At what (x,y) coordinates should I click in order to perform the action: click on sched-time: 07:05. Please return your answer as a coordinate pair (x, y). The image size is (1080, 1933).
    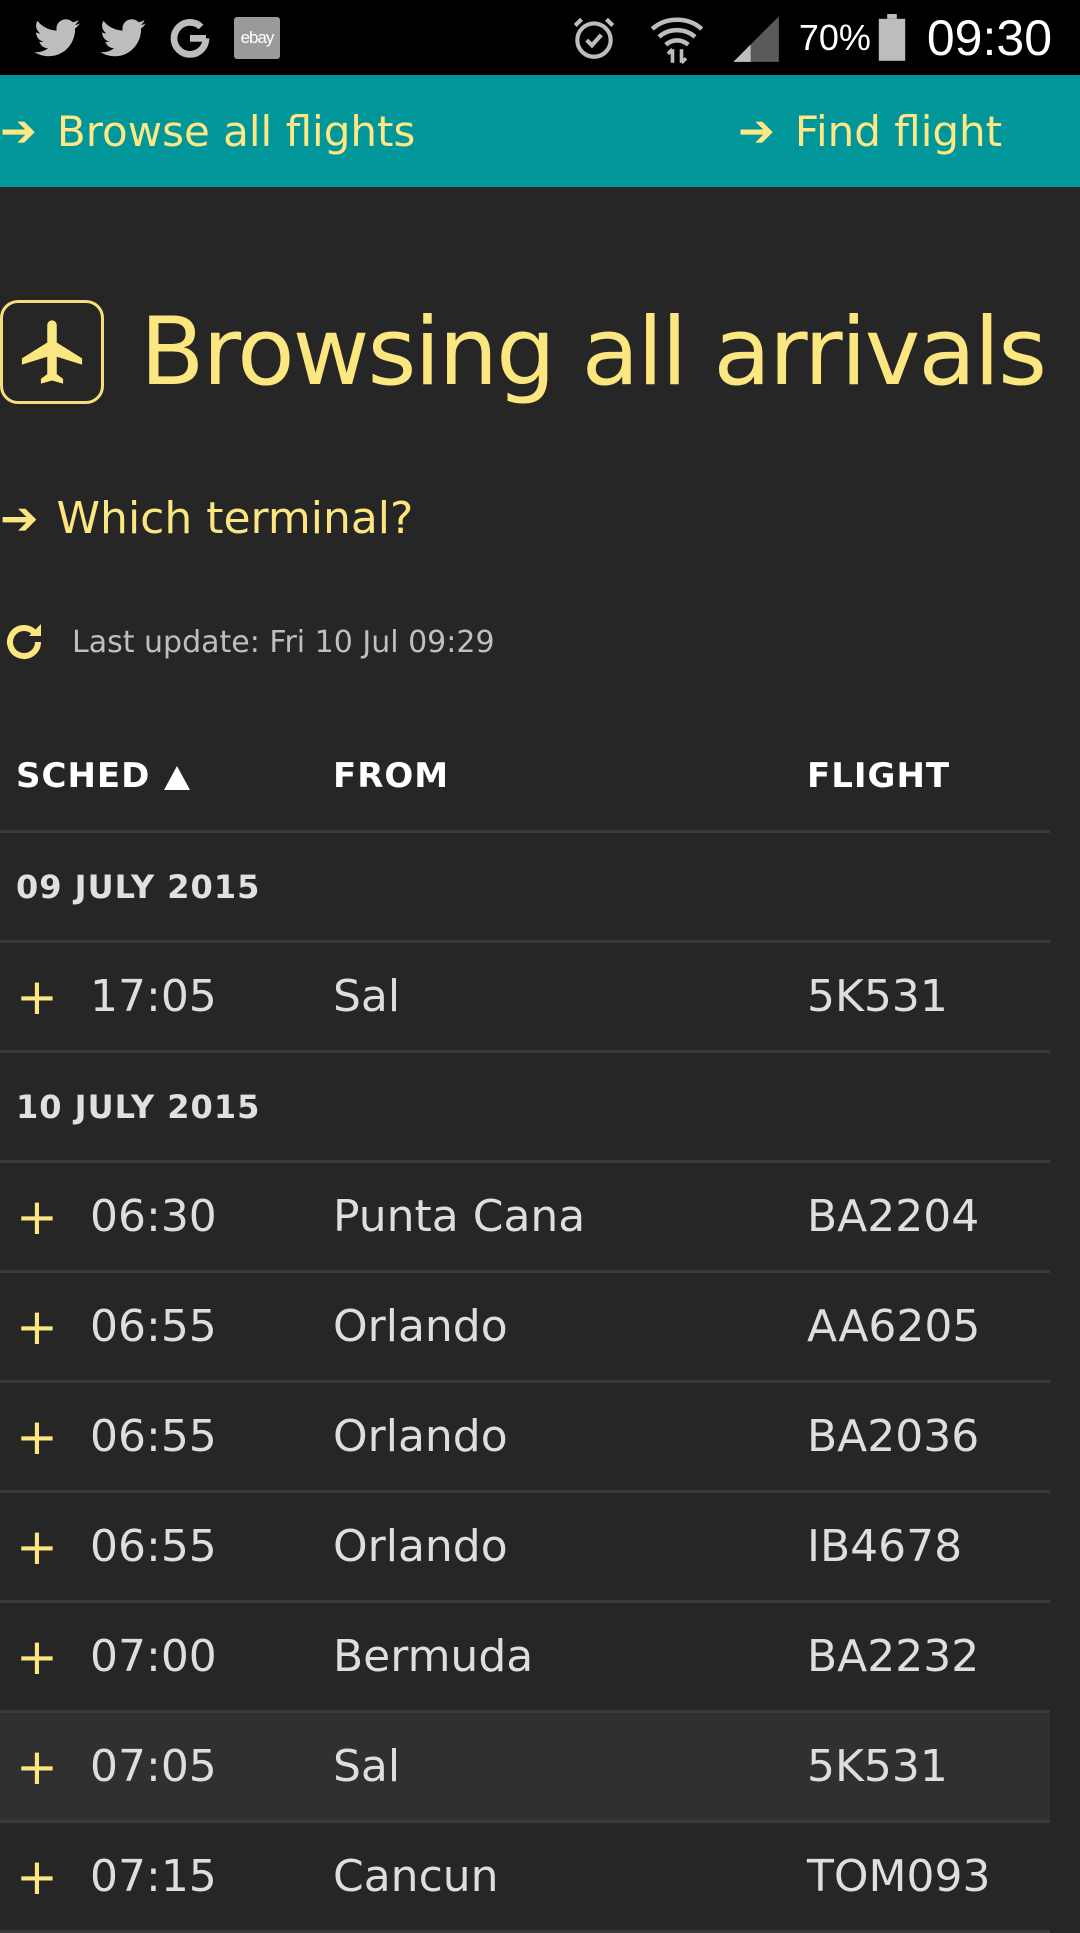
    Looking at the image, I should click on (153, 1766).